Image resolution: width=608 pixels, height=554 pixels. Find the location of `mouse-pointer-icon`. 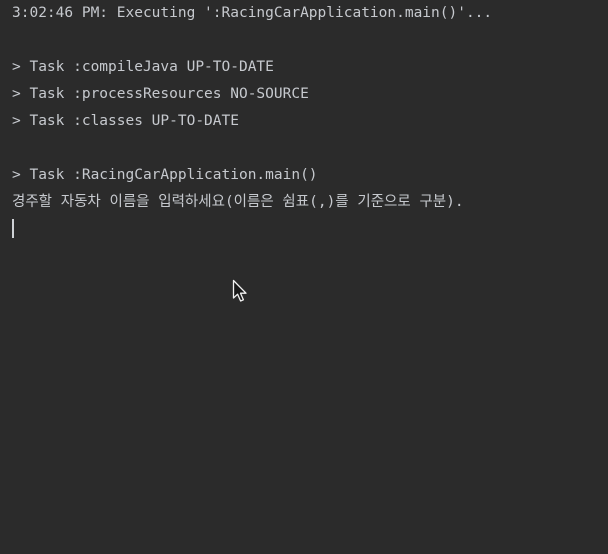

mouse-pointer-icon is located at coordinates (239, 290).